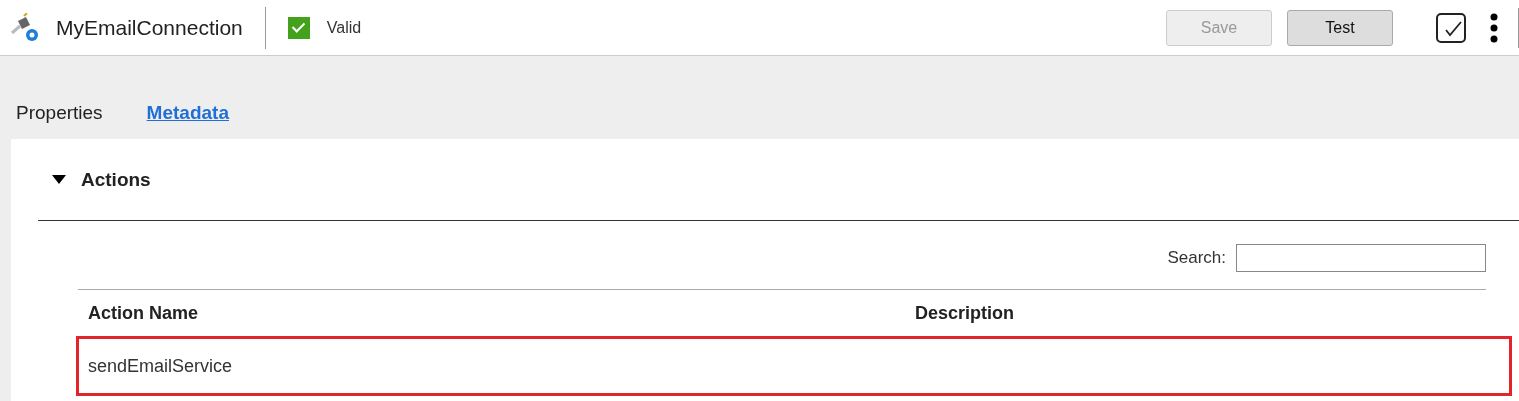 The height and width of the screenshot is (401, 1519). Describe the element at coordinates (344, 27) in the screenshot. I see `status-label: Valid` at that location.